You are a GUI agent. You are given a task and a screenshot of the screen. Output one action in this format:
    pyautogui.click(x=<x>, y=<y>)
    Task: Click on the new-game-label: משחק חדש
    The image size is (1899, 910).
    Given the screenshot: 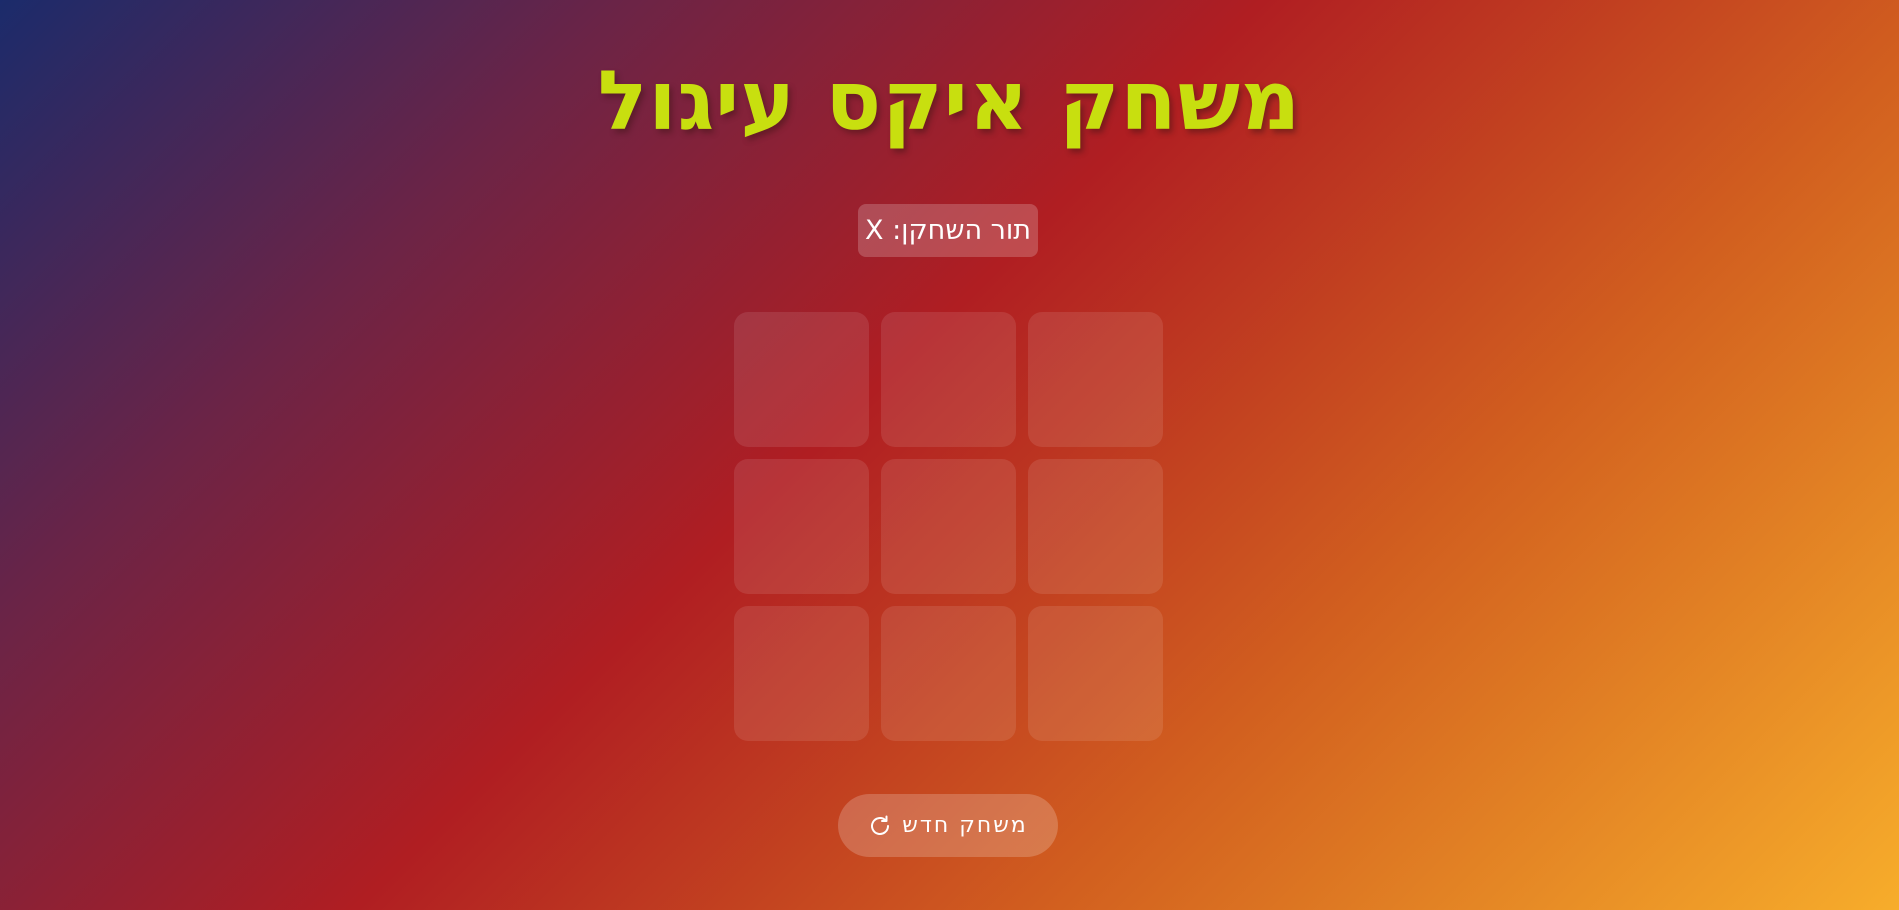 What is the action you would take?
    pyautogui.click(x=965, y=825)
    